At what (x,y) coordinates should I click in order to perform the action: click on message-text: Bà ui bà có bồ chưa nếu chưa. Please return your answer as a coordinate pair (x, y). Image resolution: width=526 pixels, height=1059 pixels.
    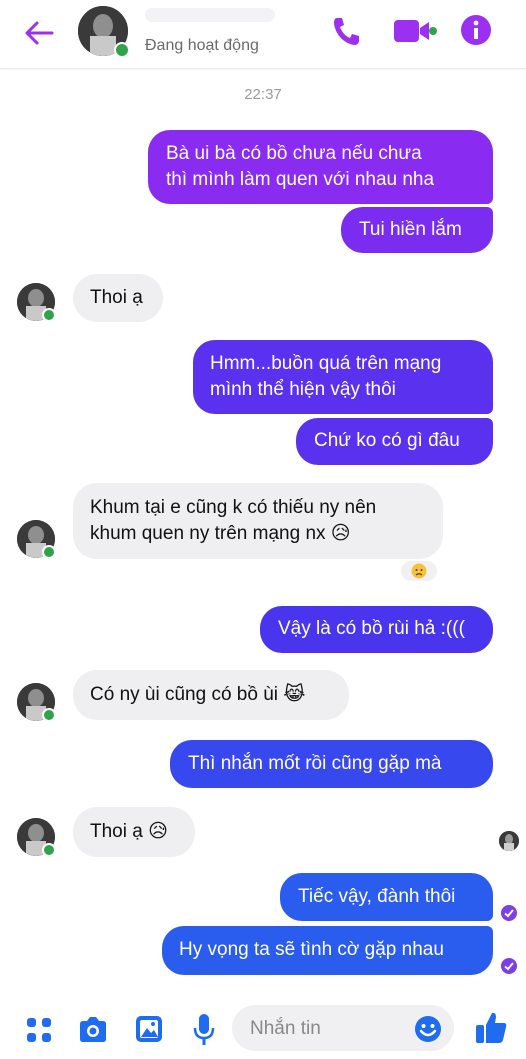
    Looking at the image, I should click on (294, 153).